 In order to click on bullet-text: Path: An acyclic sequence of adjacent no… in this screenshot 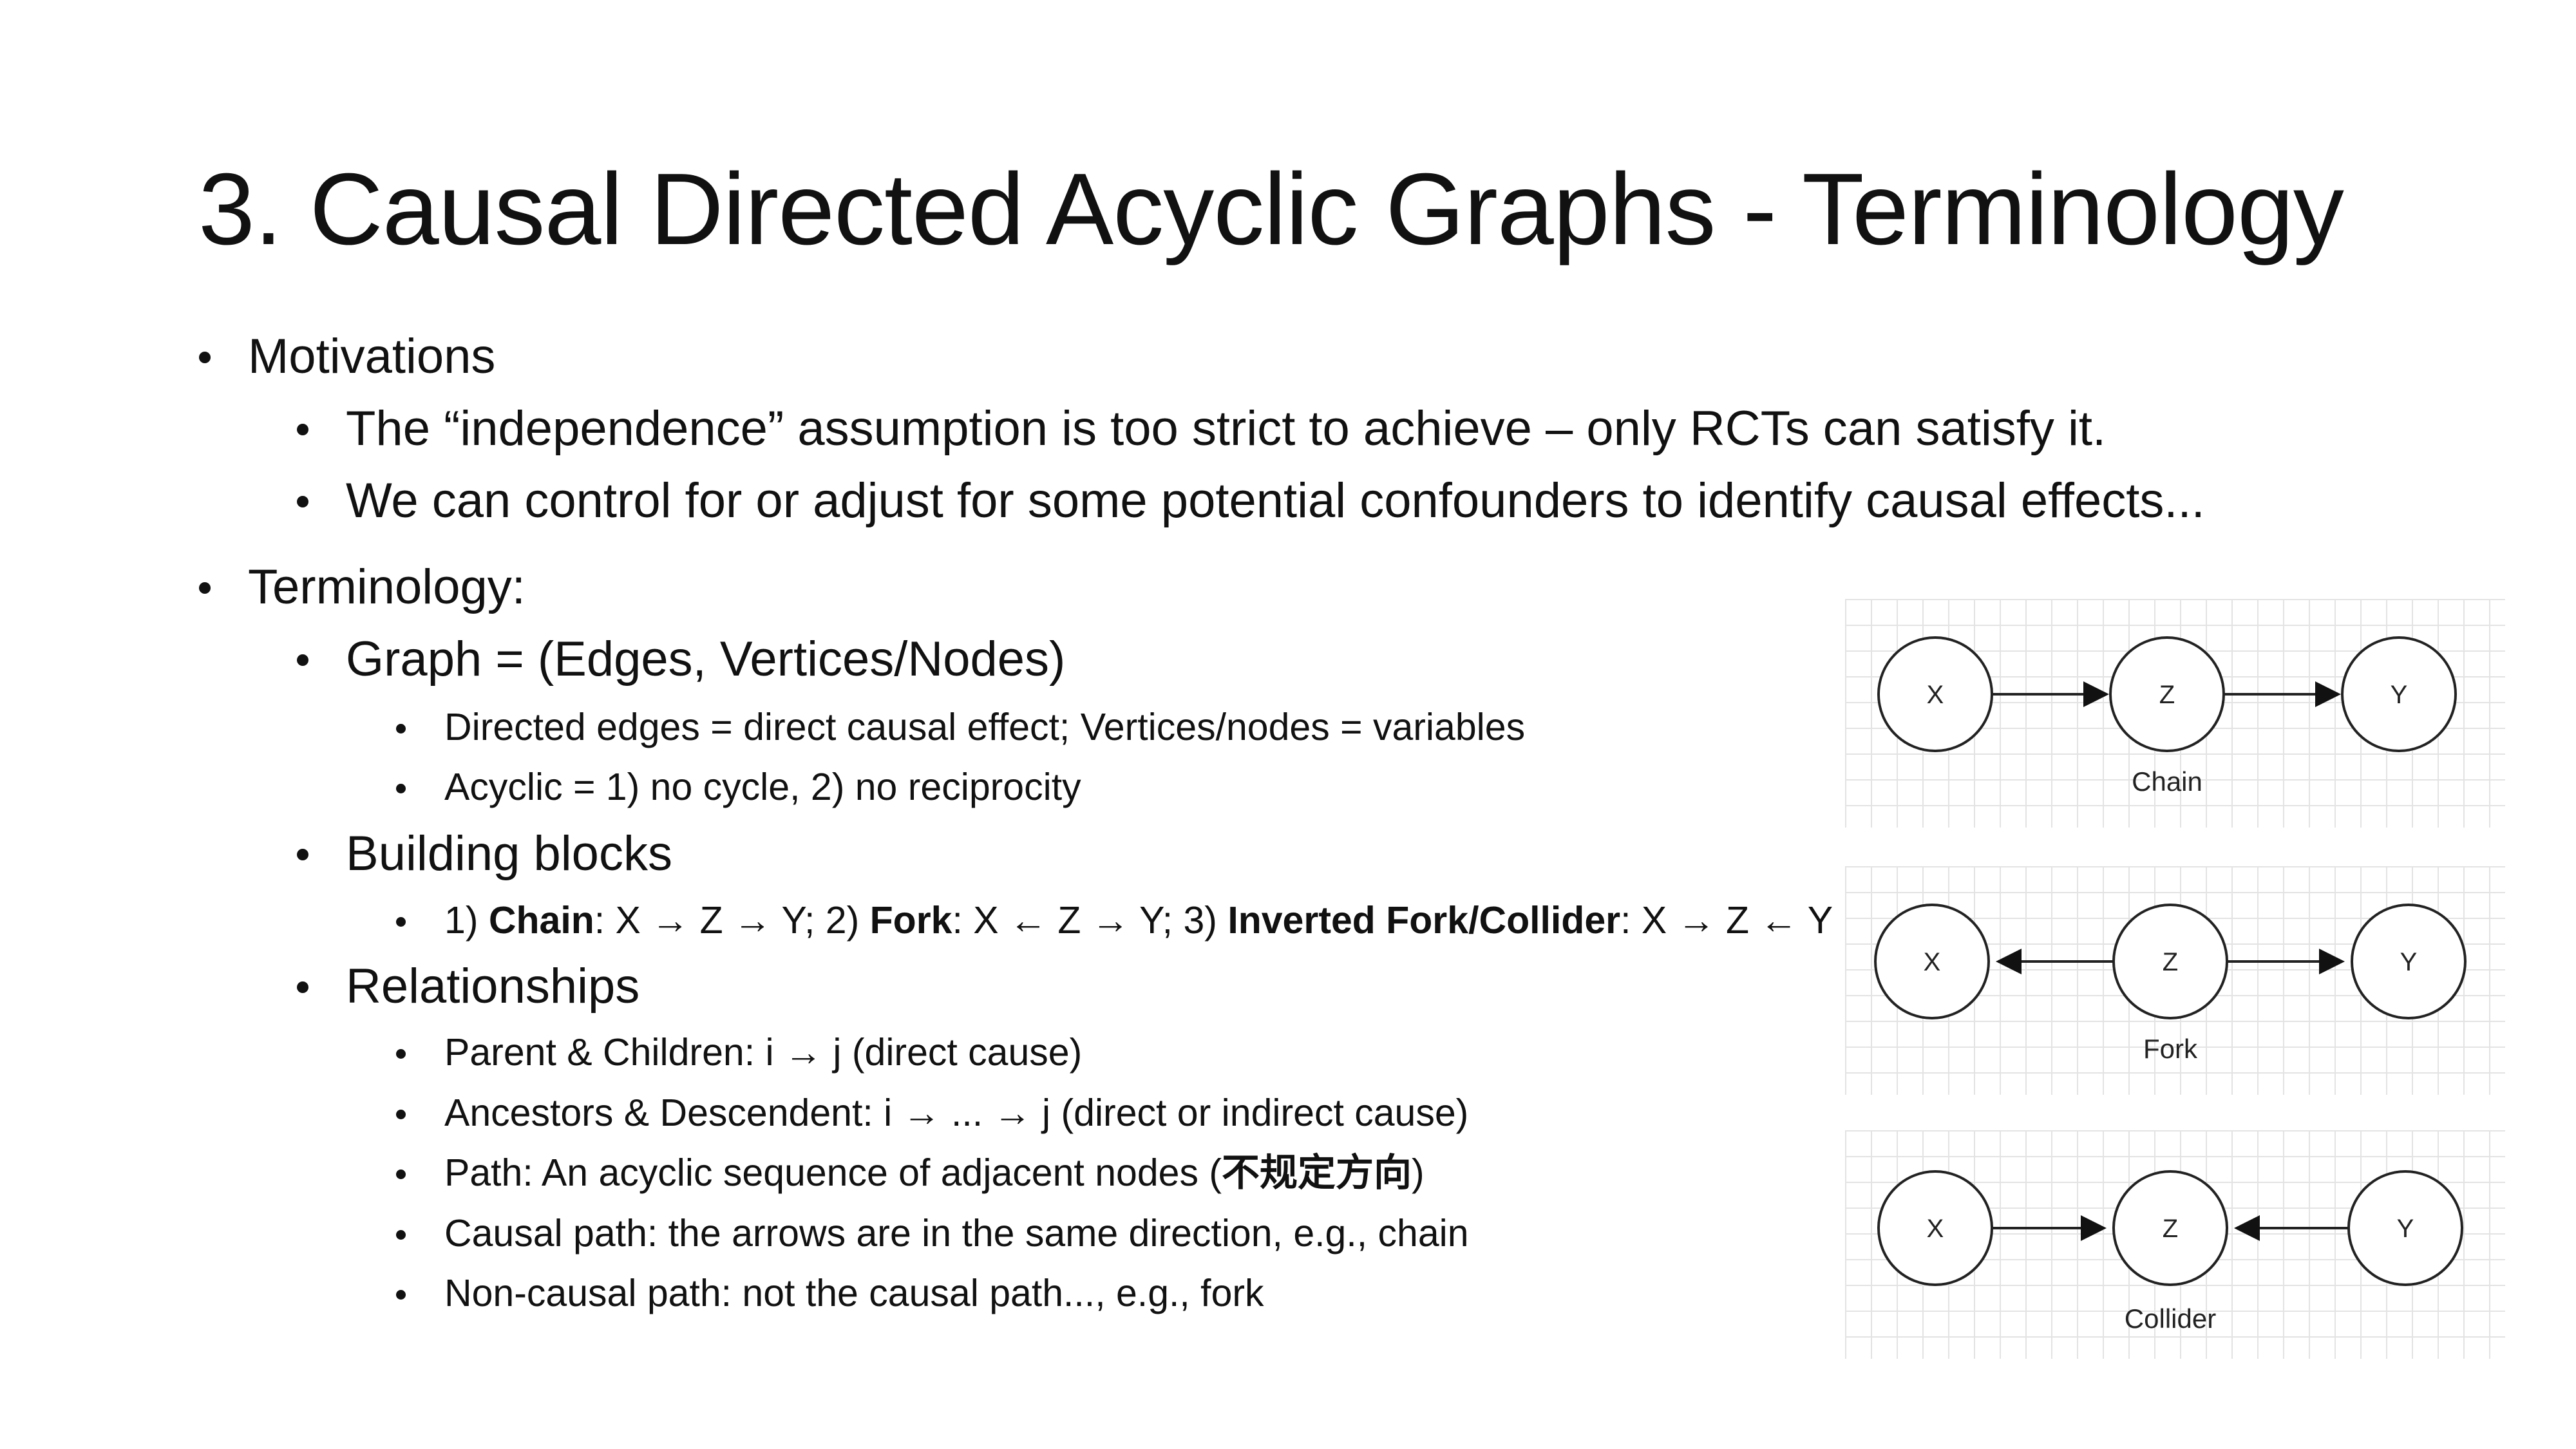, I will do `click(935, 1173)`.